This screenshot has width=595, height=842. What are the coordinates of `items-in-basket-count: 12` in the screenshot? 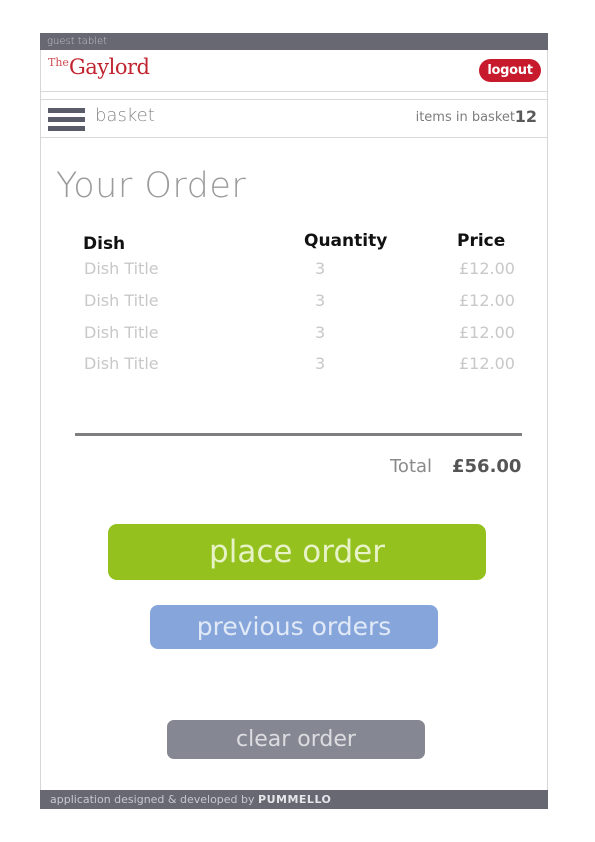 It's located at (525, 116).